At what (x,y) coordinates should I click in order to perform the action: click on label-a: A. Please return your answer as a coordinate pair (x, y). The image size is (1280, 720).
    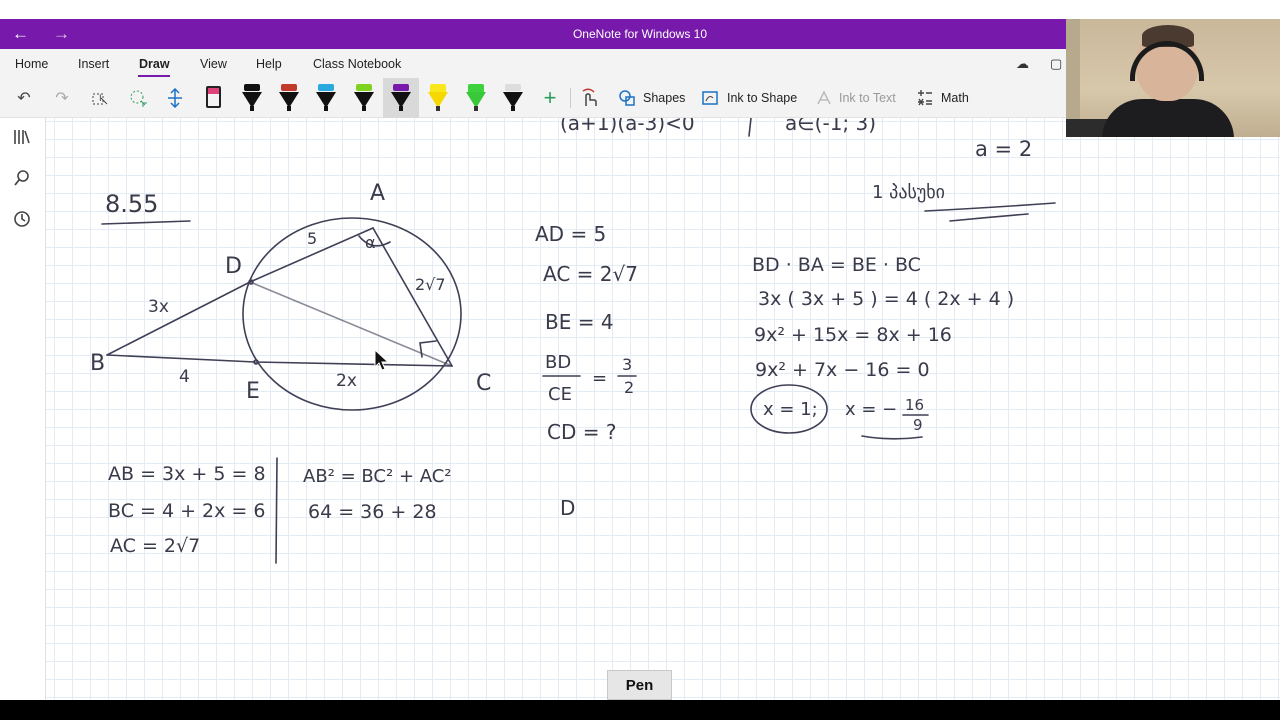
    Looking at the image, I should click on (377, 193).